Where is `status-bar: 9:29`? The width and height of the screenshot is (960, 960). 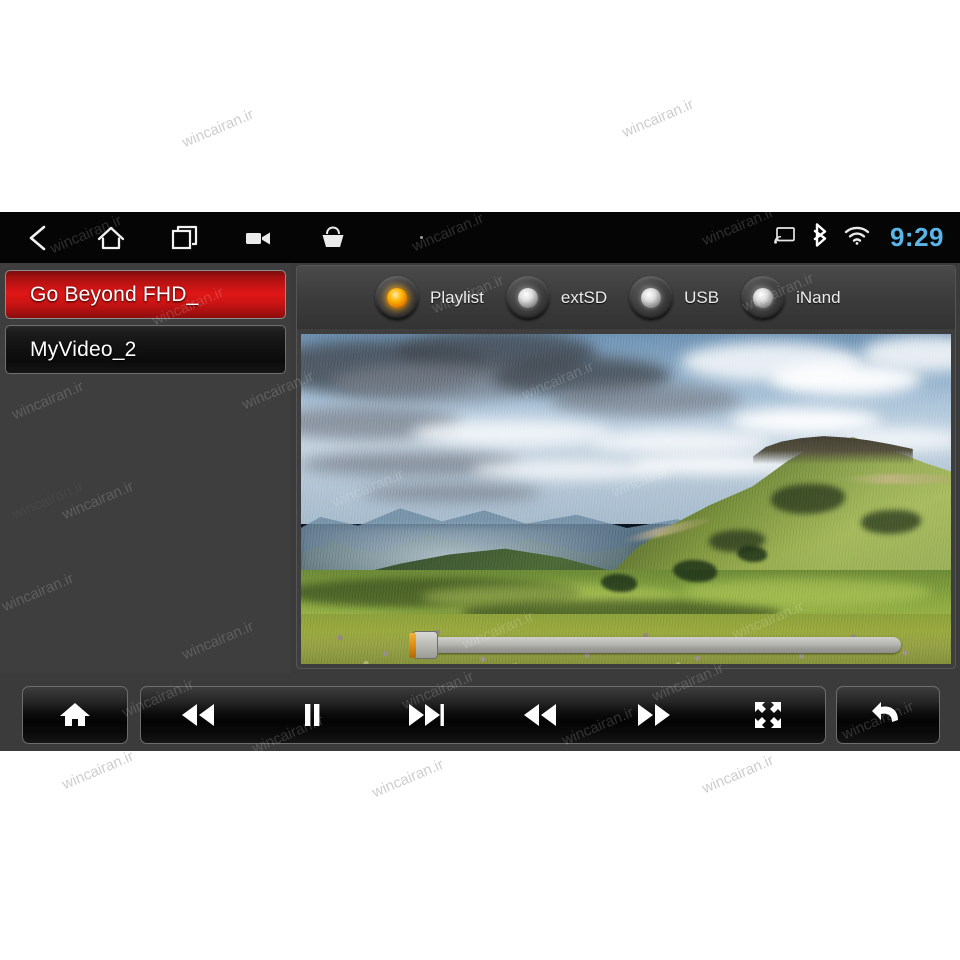
status-bar: 9:29 is located at coordinates (480, 237).